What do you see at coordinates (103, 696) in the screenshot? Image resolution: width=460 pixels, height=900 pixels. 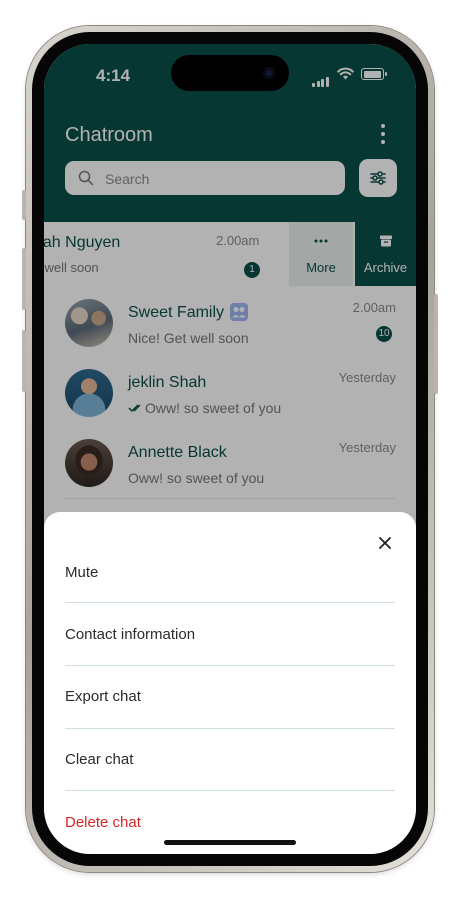 I see `option-label: Export chat` at bounding box center [103, 696].